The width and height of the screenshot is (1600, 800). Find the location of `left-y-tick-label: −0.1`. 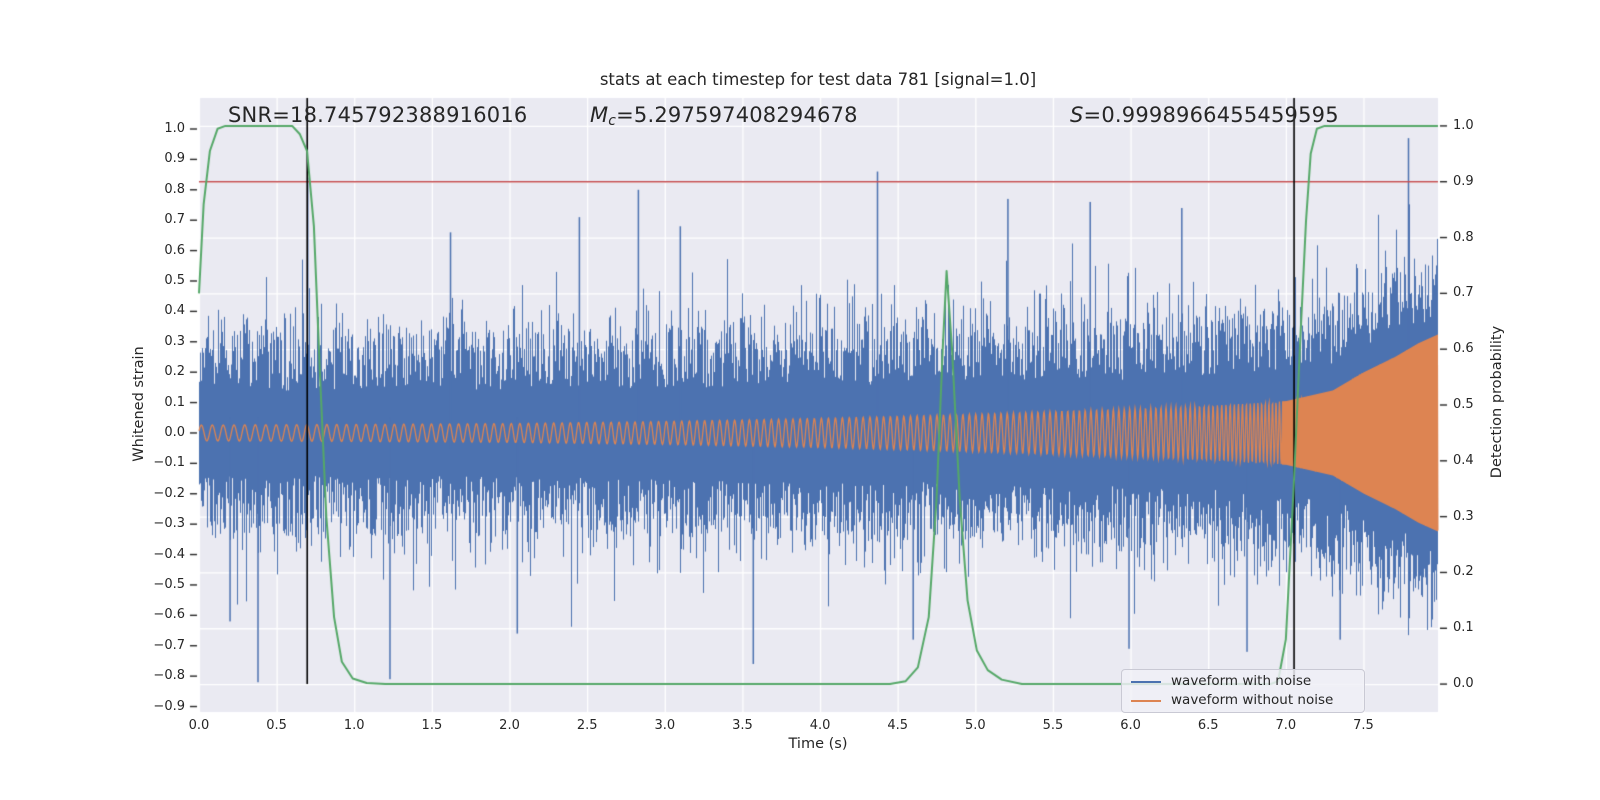

left-y-tick-label: −0.1 is located at coordinates (169, 463).